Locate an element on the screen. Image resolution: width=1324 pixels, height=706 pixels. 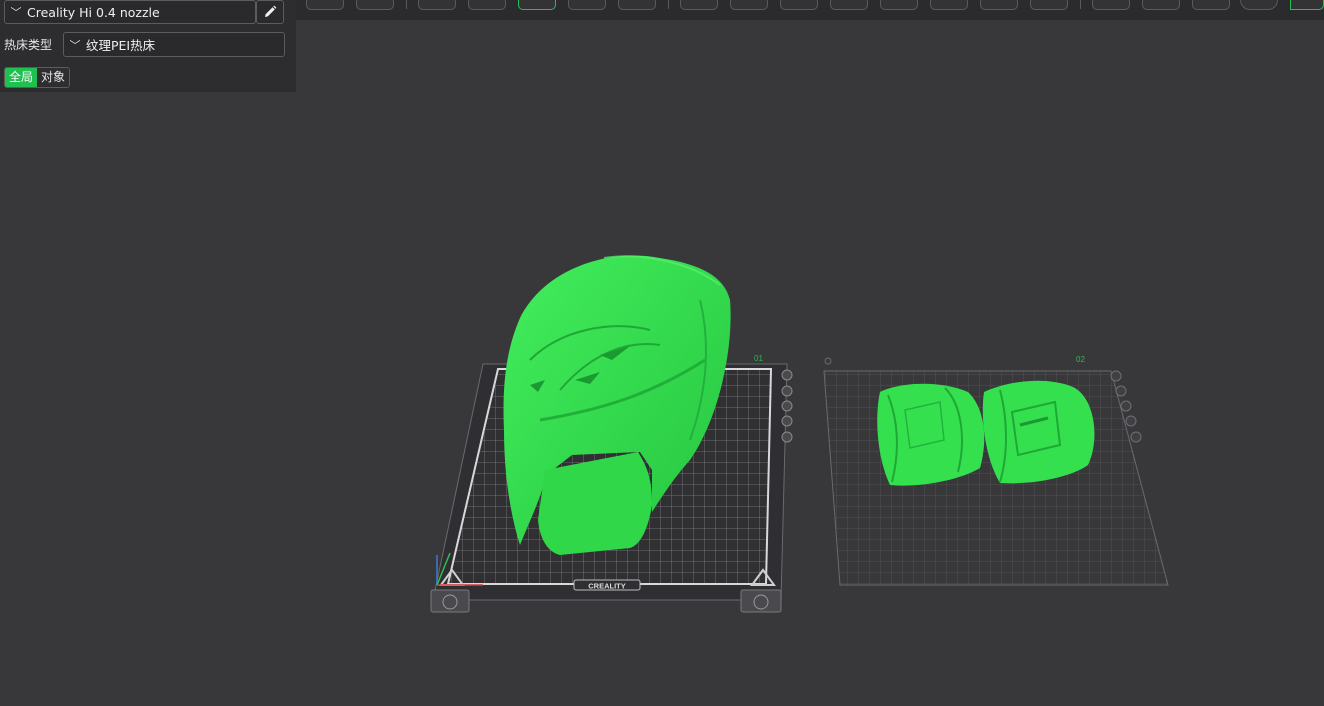
plate-1-number: 01 is located at coordinates (758, 358).